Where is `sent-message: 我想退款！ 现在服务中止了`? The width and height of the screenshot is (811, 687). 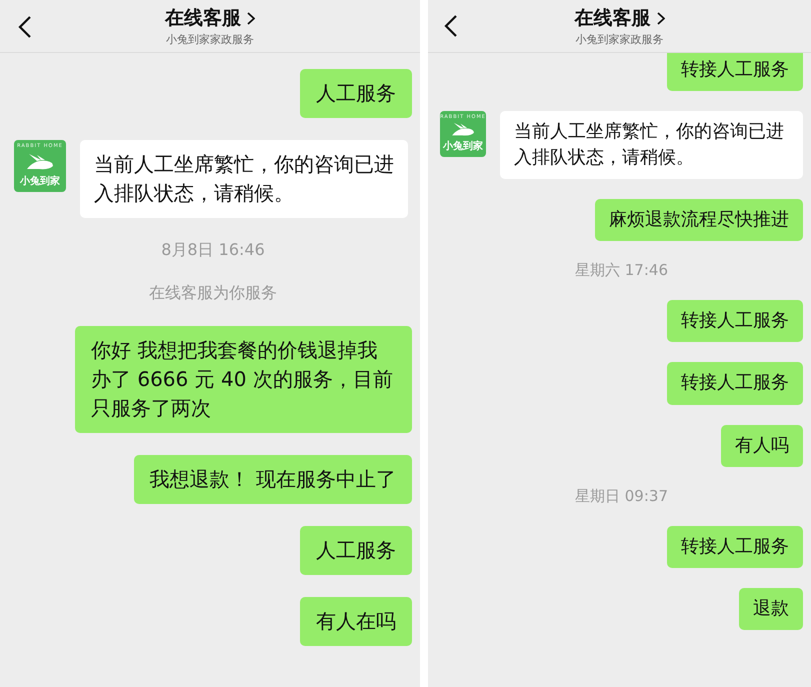 sent-message: 我想退款！ 现在服务中止了 is located at coordinates (273, 479).